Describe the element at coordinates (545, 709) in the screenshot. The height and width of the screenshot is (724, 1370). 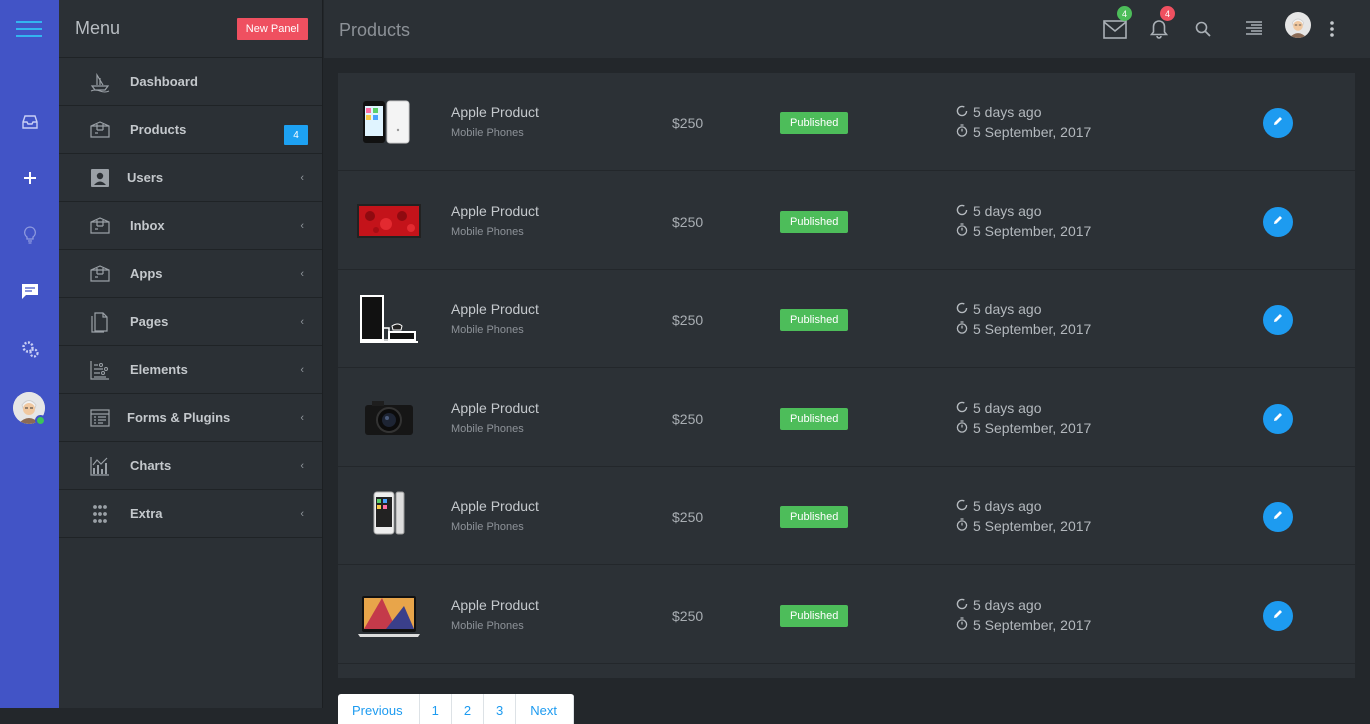
I see `pagination-next: Next` at that location.